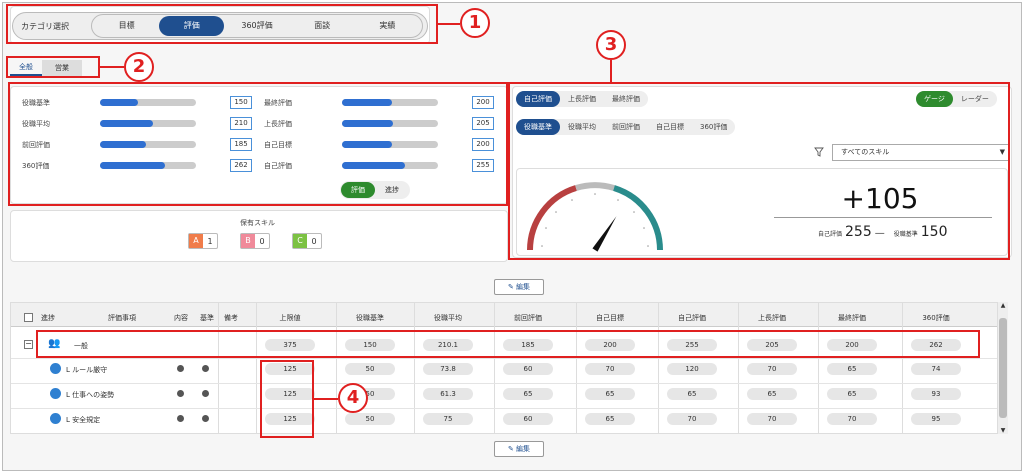 The height and width of the screenshot is (473, 1024). I want to click on callout-2: 2, so click(139, 67).